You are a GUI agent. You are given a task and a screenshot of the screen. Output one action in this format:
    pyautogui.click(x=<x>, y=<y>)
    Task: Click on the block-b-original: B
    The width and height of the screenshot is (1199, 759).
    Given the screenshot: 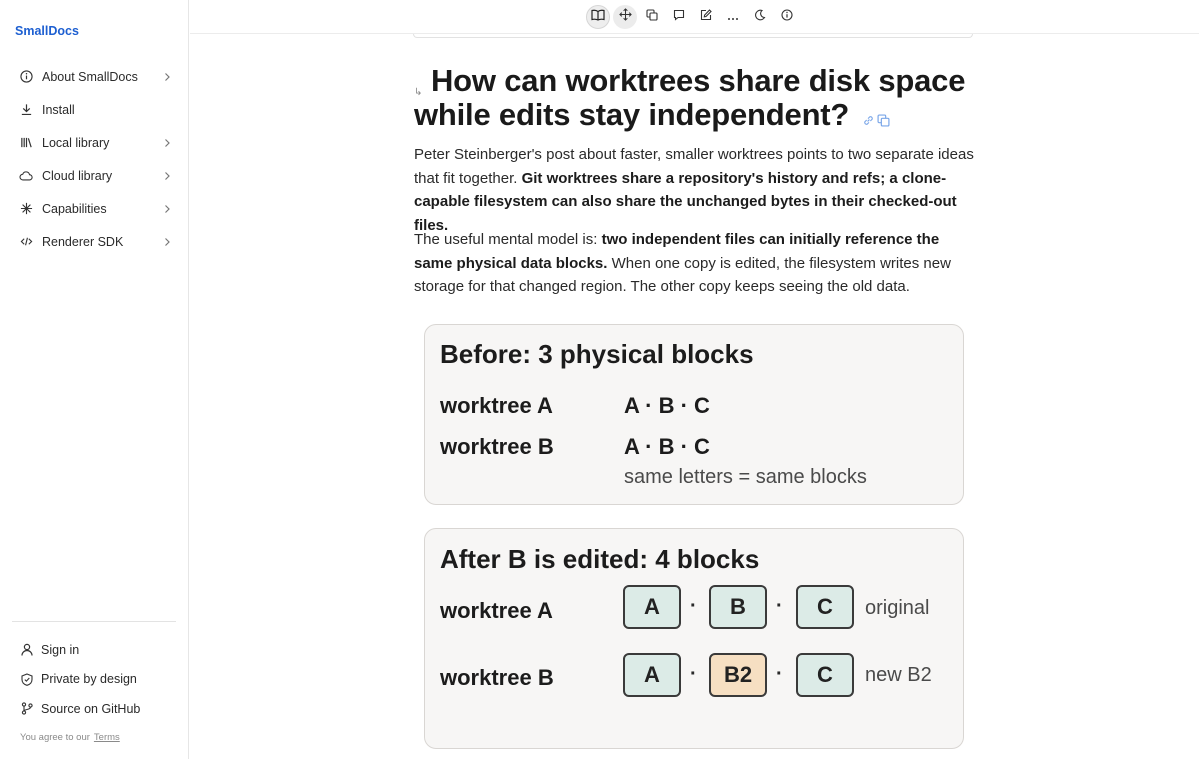 What is the action you would take?
    pyautogui.click(x=738, y=607)
    